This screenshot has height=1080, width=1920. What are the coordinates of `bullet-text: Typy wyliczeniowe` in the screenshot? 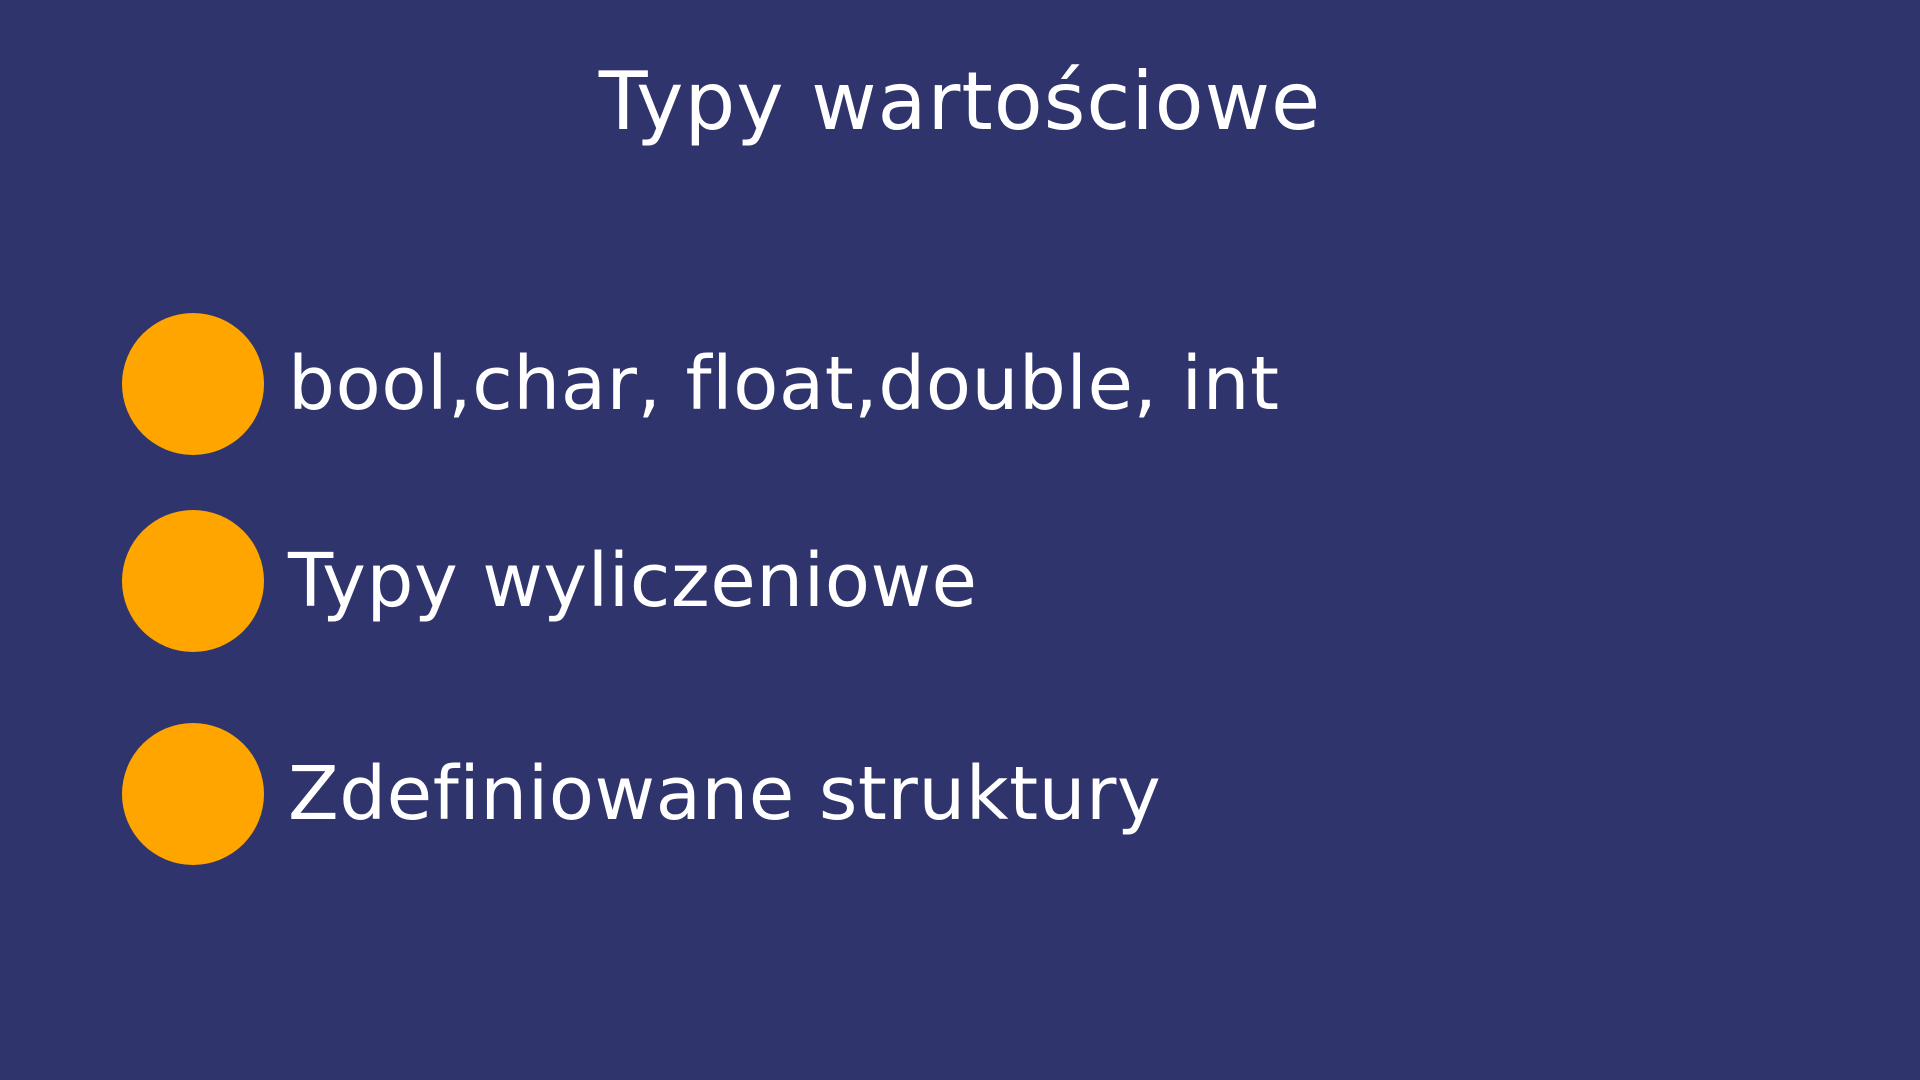 It's located at (633, 581).